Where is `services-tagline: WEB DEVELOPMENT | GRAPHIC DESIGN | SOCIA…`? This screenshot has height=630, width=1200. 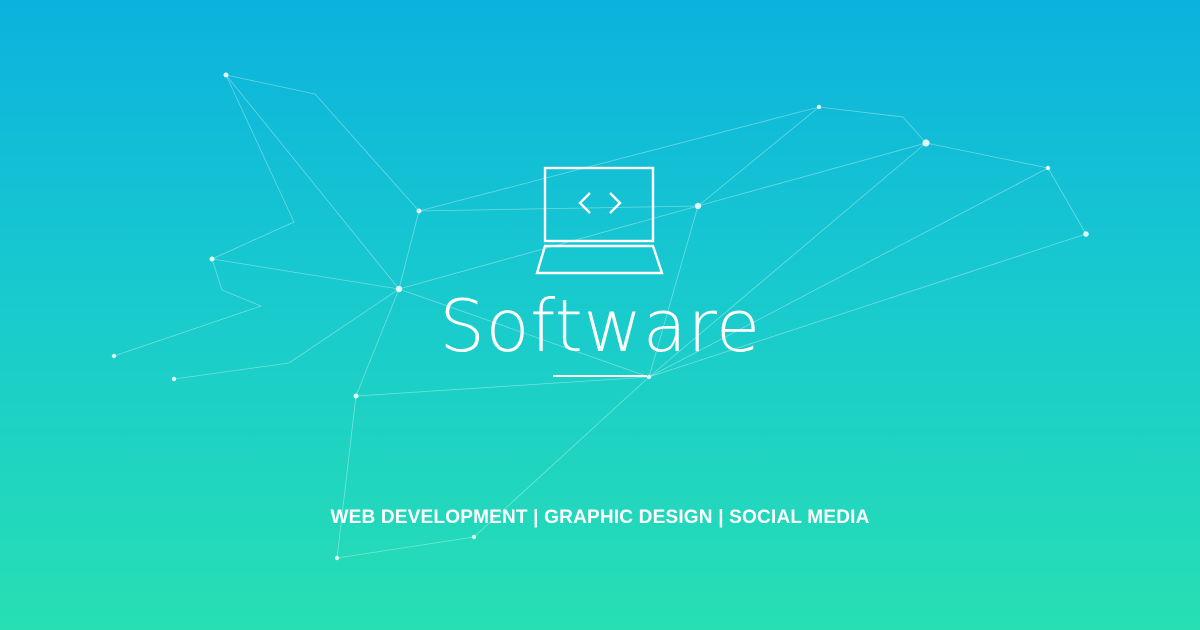
services-tagline: WEB DEVELOPMENT | GRAPHIC DESIGN | SOCIA… is located at coordinates (600, 517).